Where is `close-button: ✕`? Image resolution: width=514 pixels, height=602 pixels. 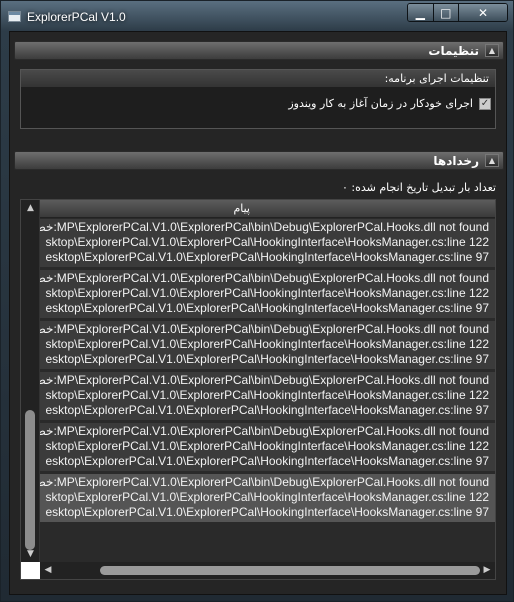
close-button: ✕ is located at coordinates (483, 12).